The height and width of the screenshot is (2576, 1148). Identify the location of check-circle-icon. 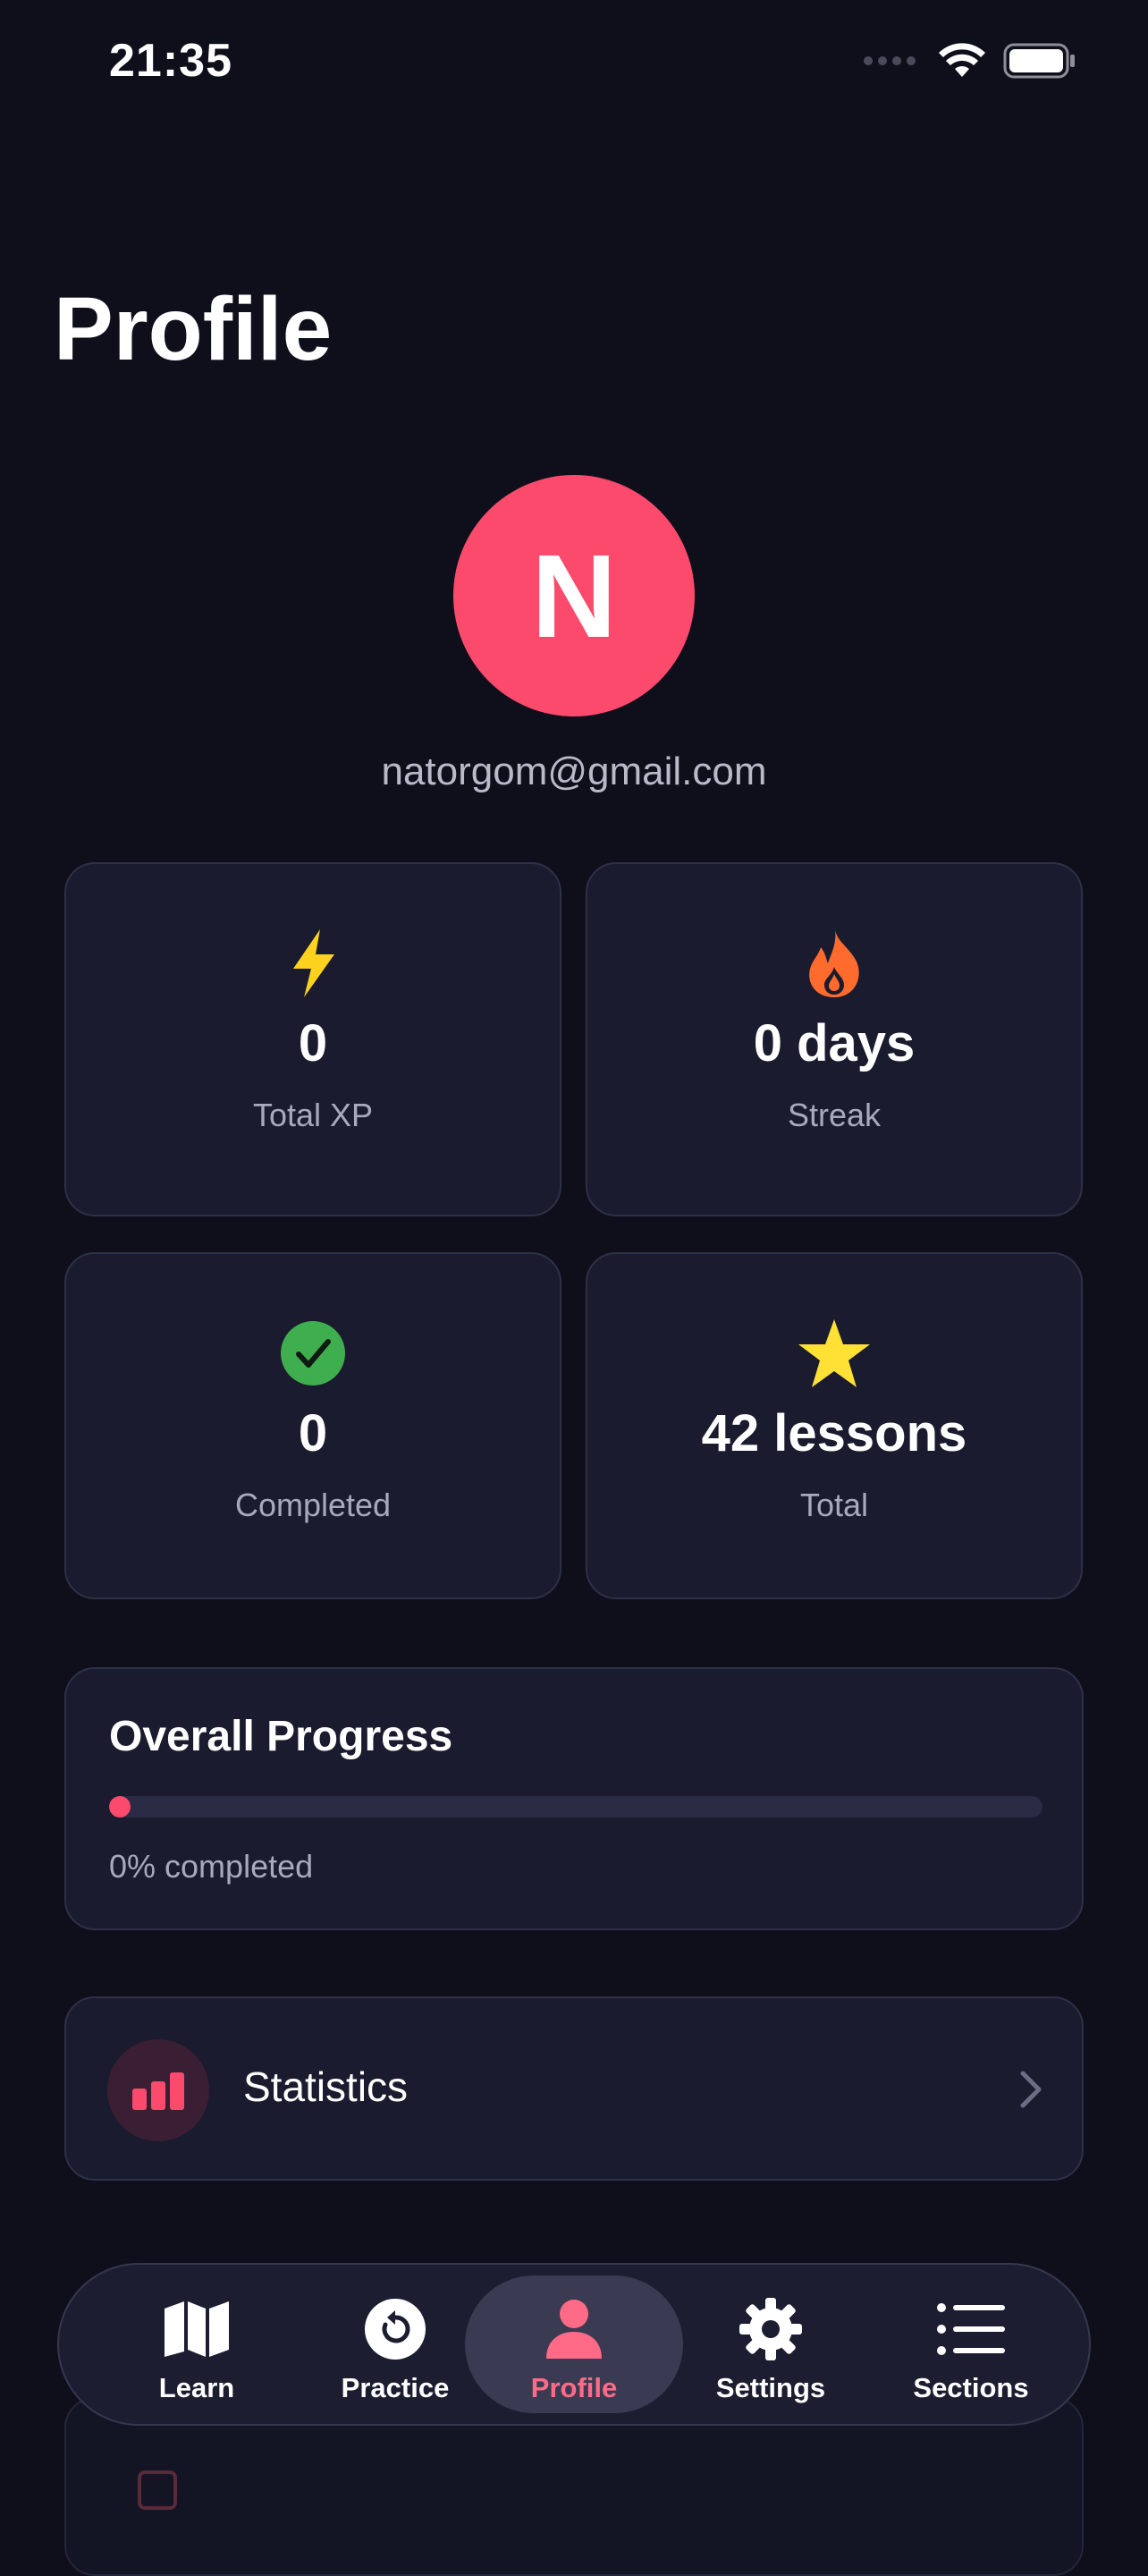
(313, 1353).